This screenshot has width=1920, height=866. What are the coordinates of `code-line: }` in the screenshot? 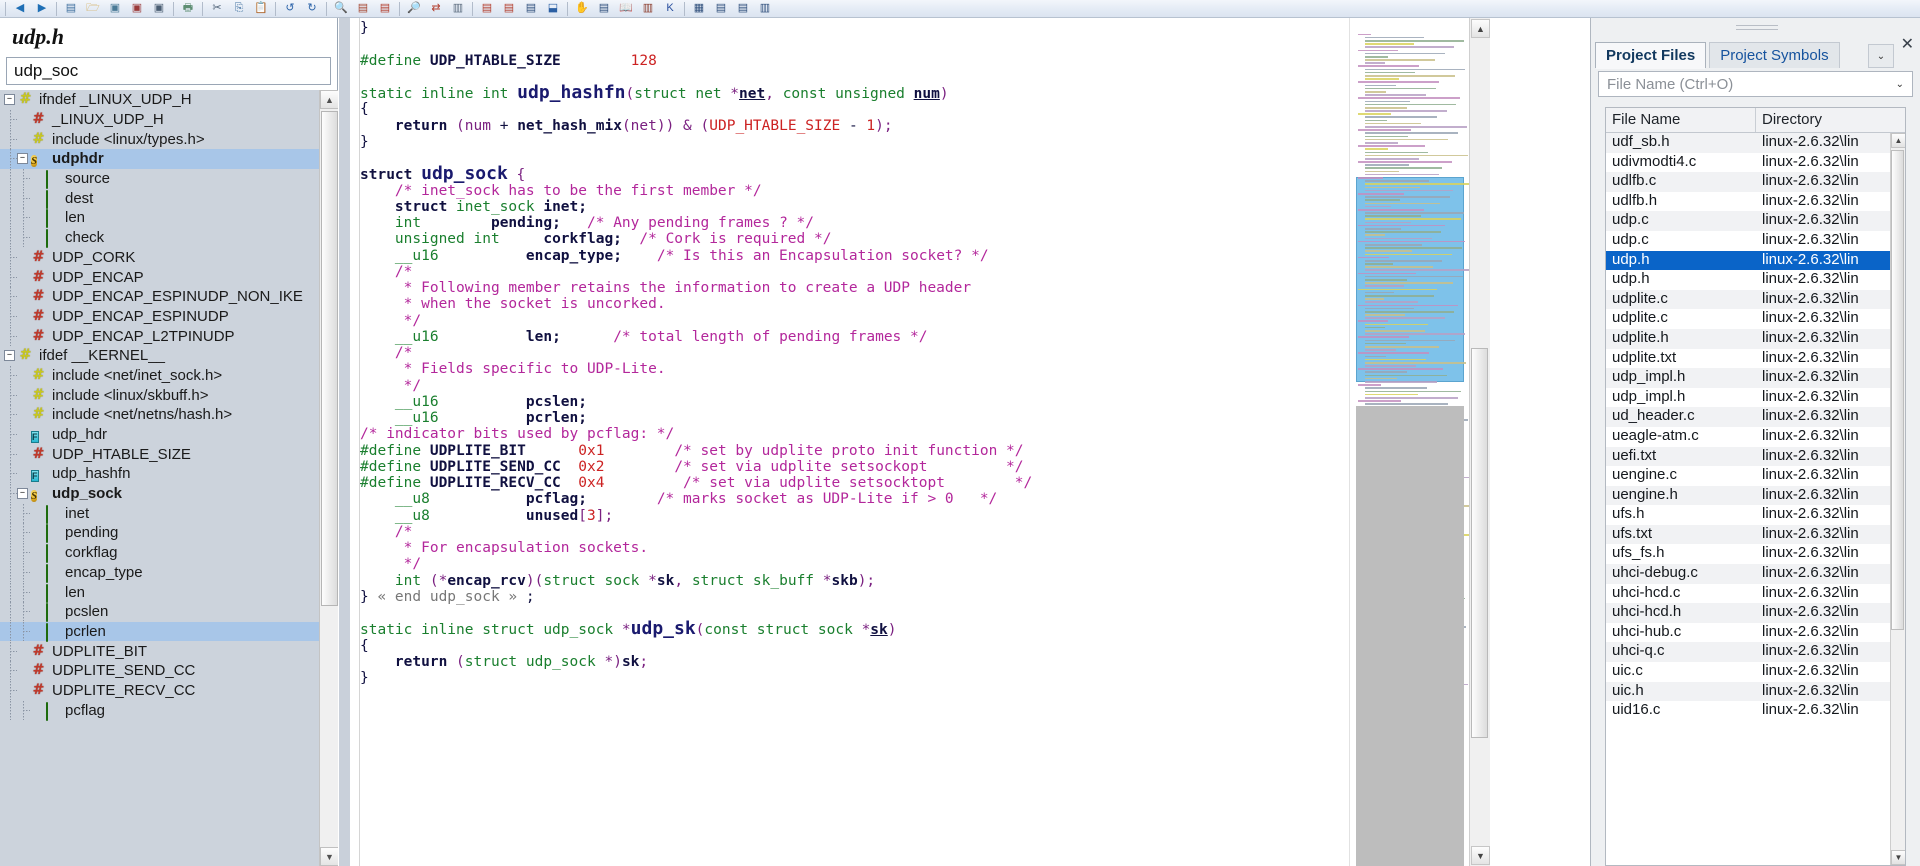 It's located at (914, 142).